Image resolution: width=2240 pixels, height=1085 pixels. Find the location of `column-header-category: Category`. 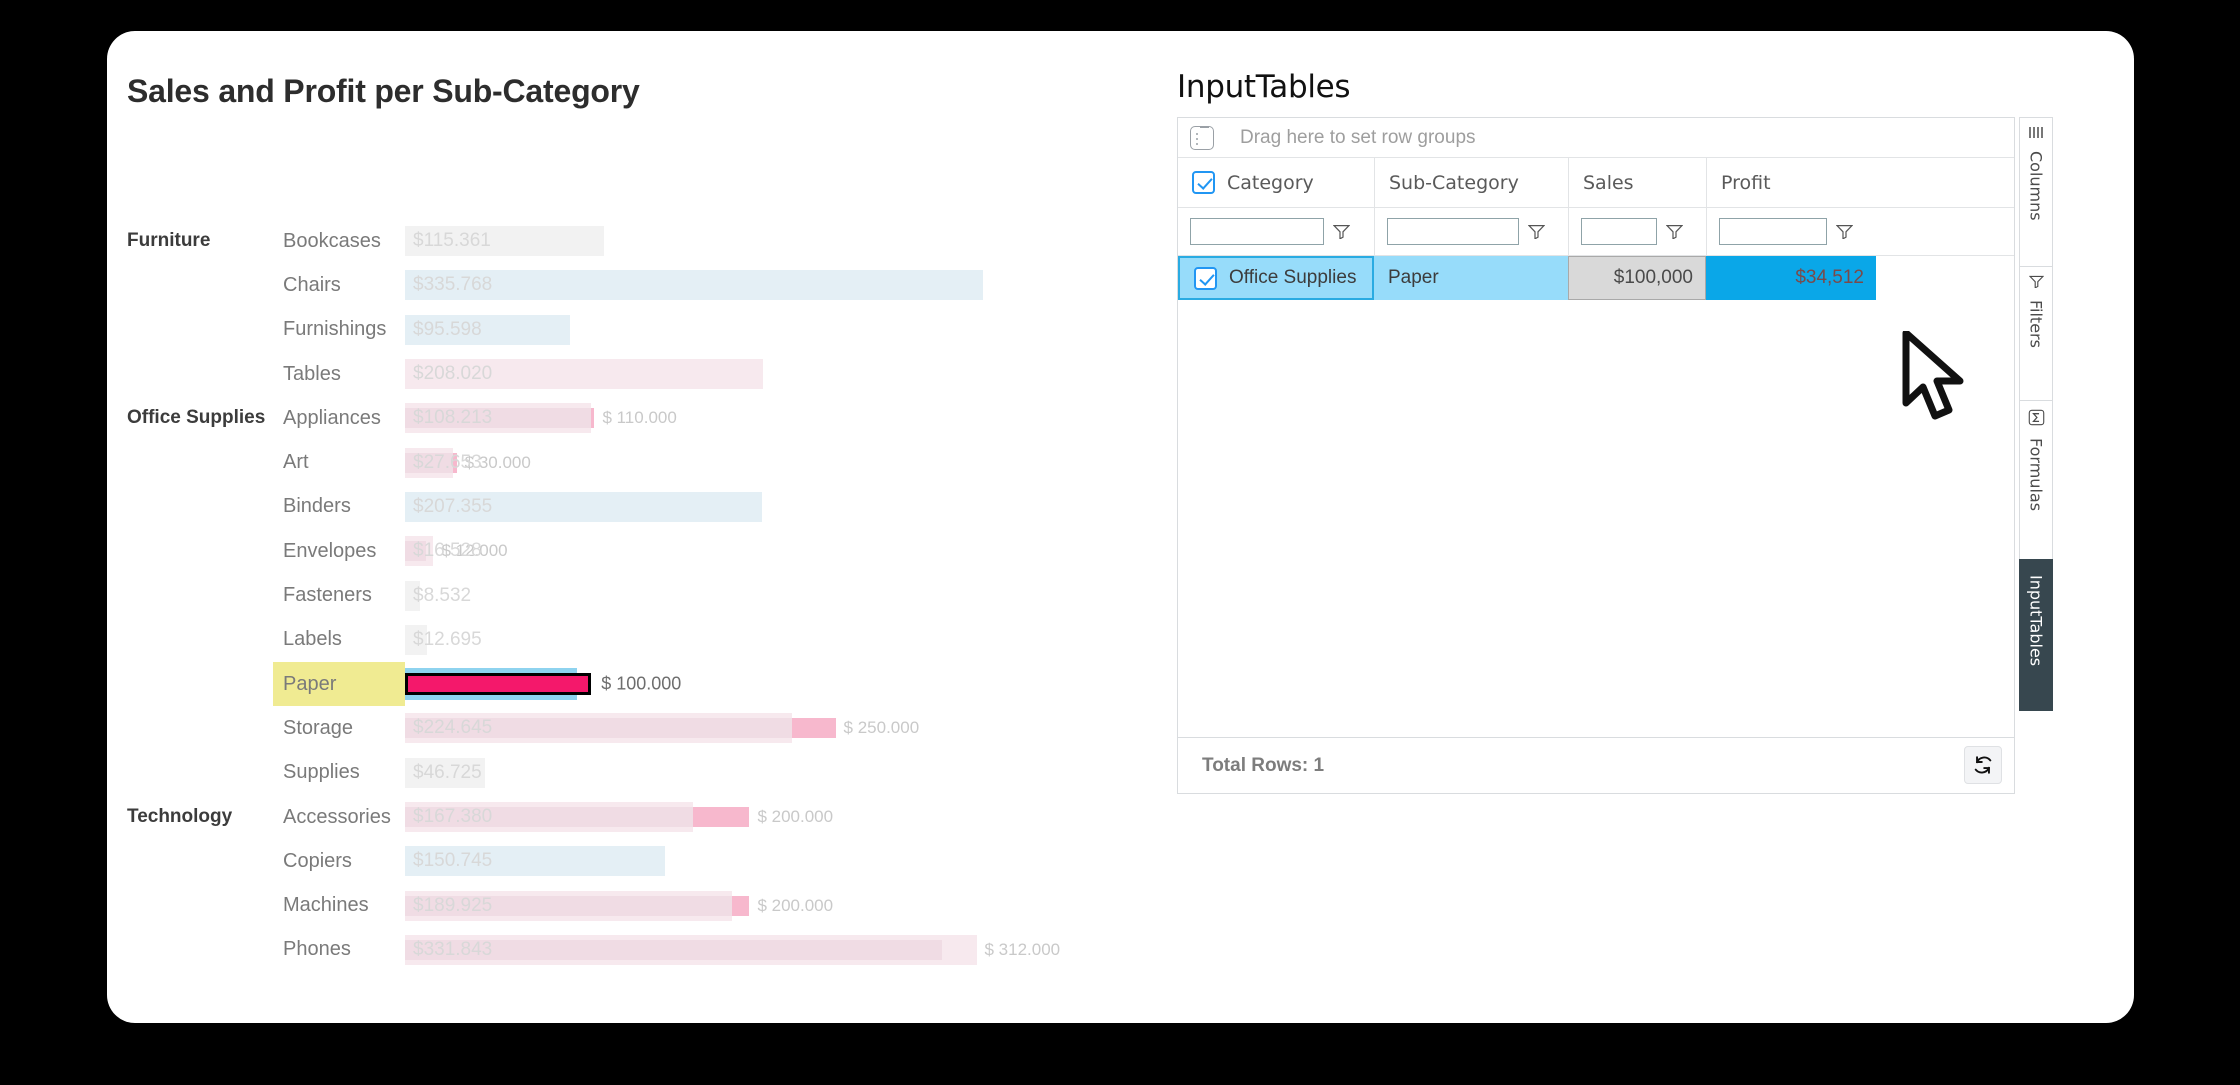

column-header-category: Category is located at coordinates (1276, 182).